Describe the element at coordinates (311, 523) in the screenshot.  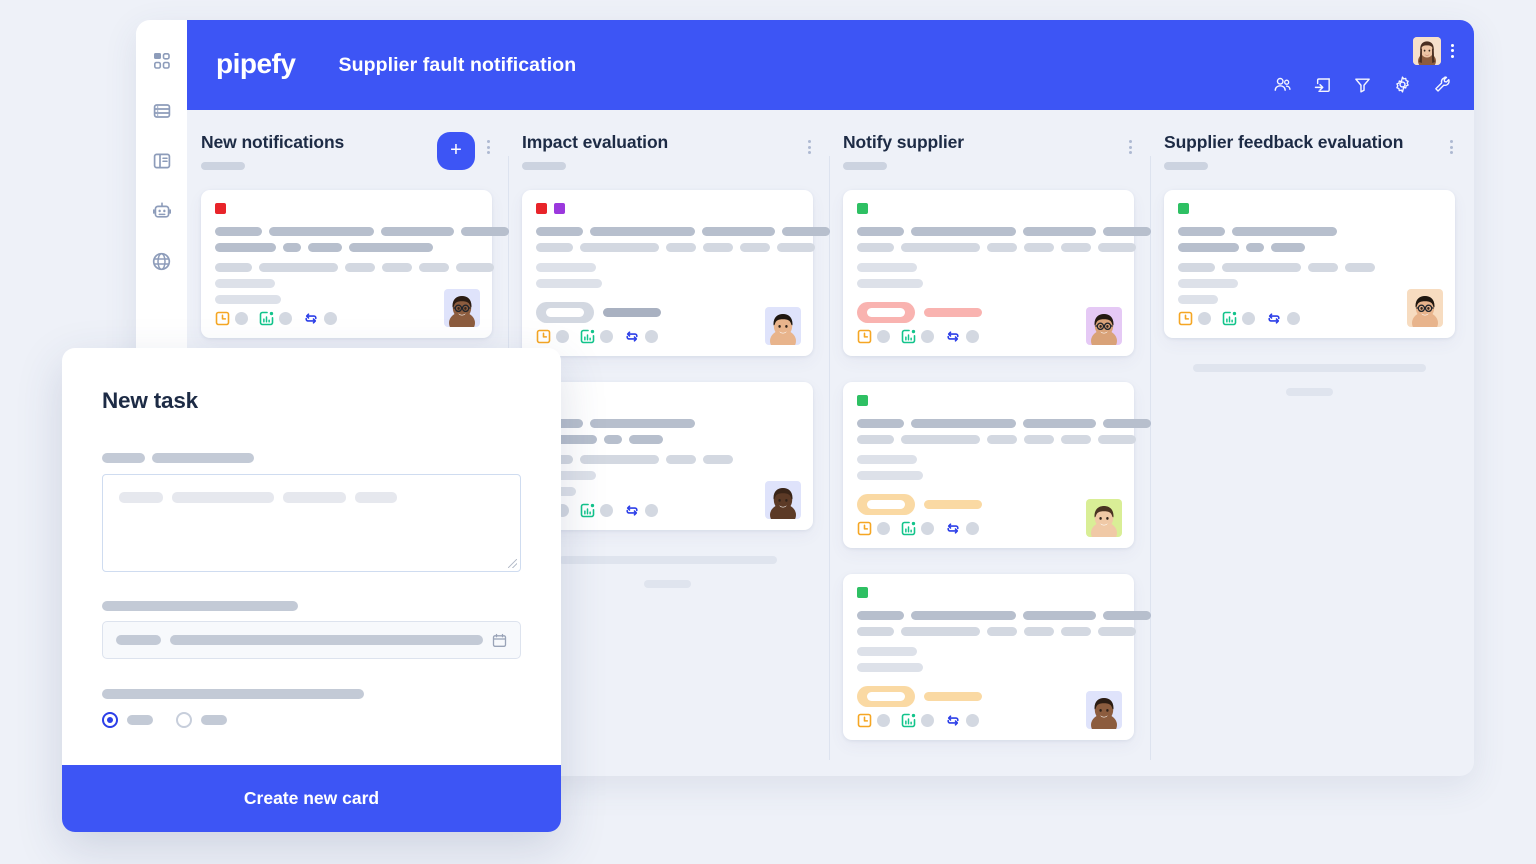
I see `description-textarea` at that location.